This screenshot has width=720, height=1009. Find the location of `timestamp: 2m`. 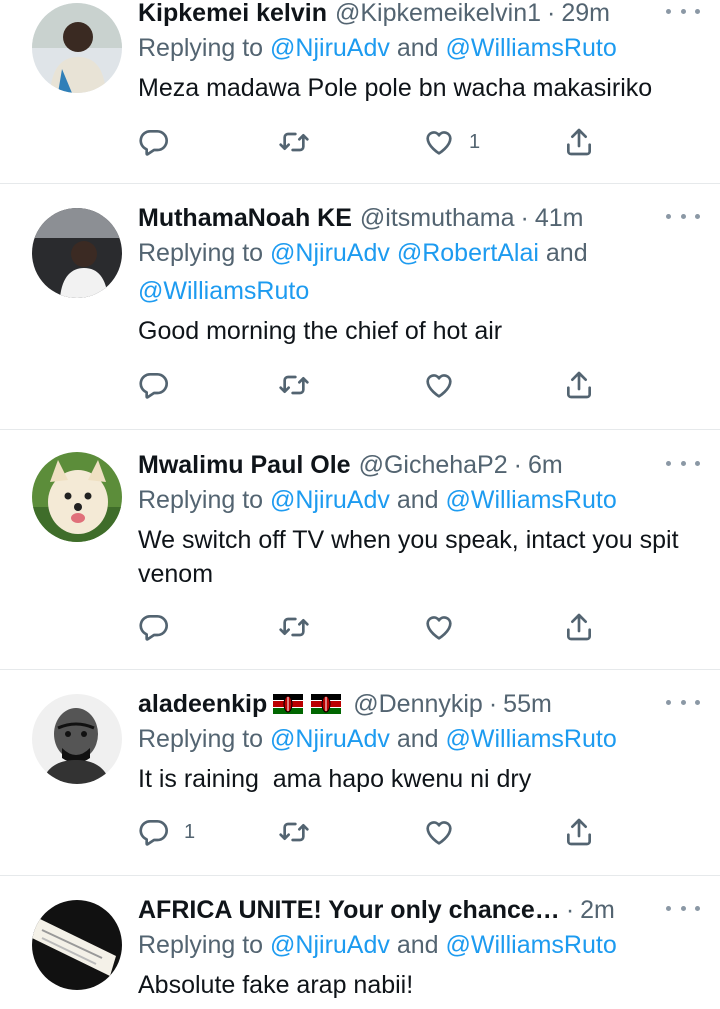

timestamp: 2m is located at coordinates (597, 910).